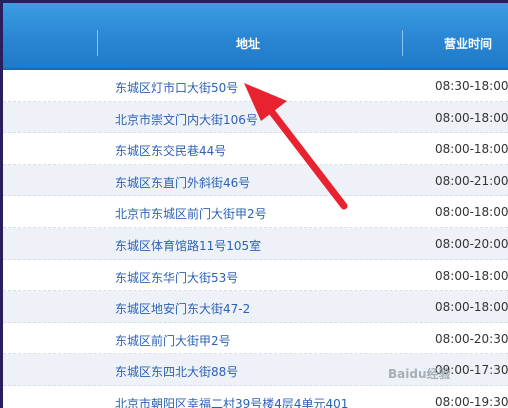 Image resolution: width=508 pixels, height=408 pixels. I want to click on table-row: 东城区东交民巷44号 08:00-18:00, so click(255, 149).